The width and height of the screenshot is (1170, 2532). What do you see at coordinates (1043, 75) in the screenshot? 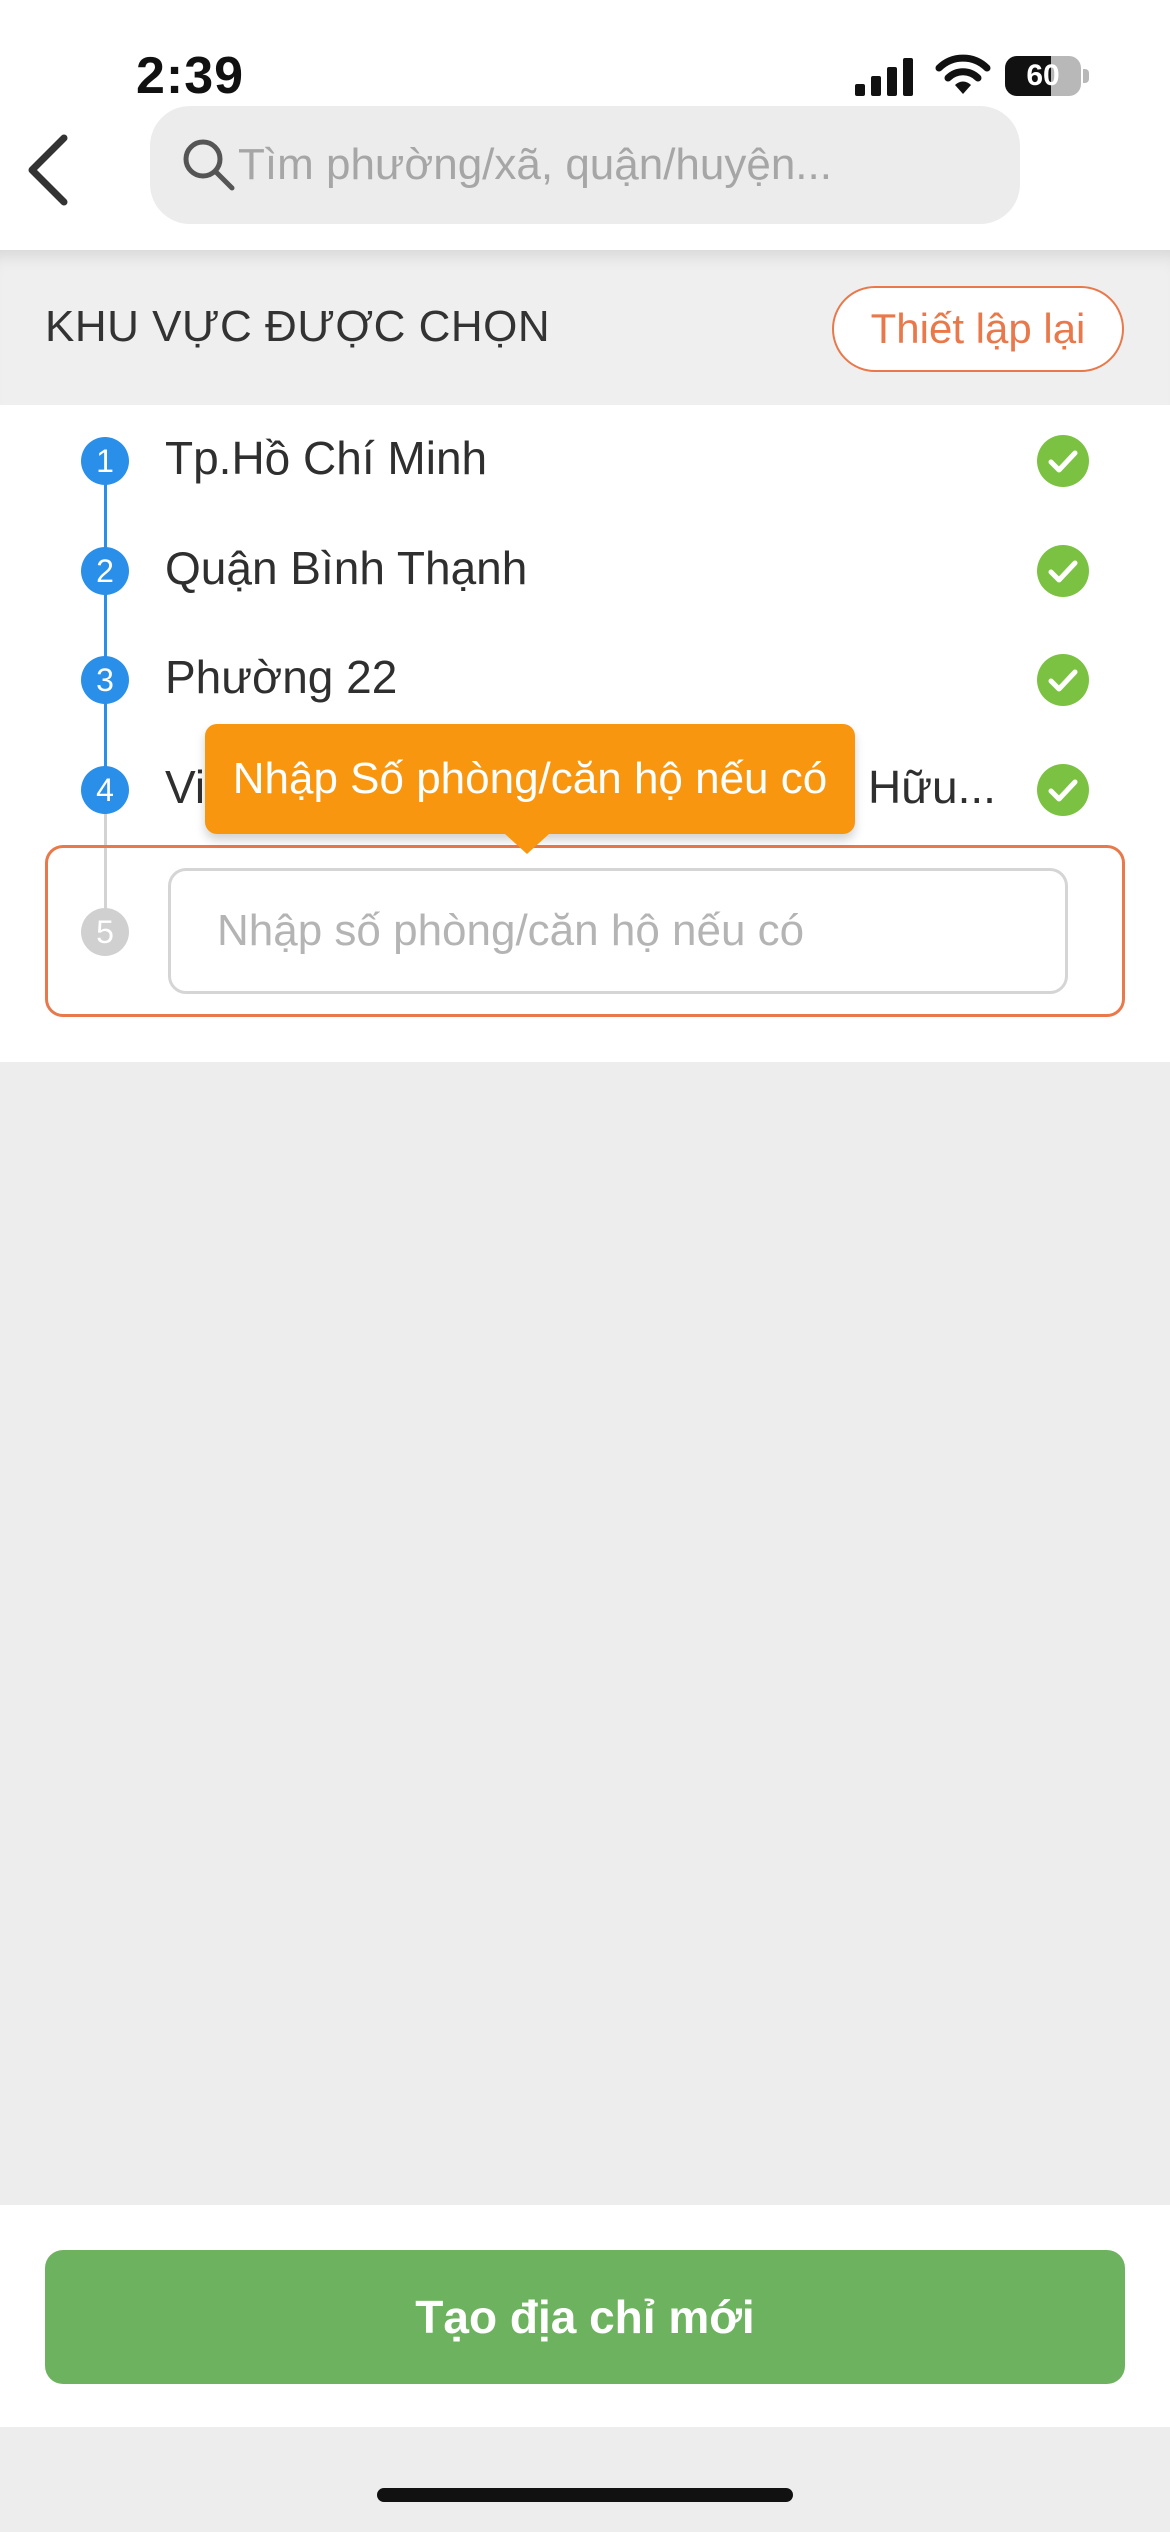
I see `battery-level: 60` at bounding box center [1043, 75].